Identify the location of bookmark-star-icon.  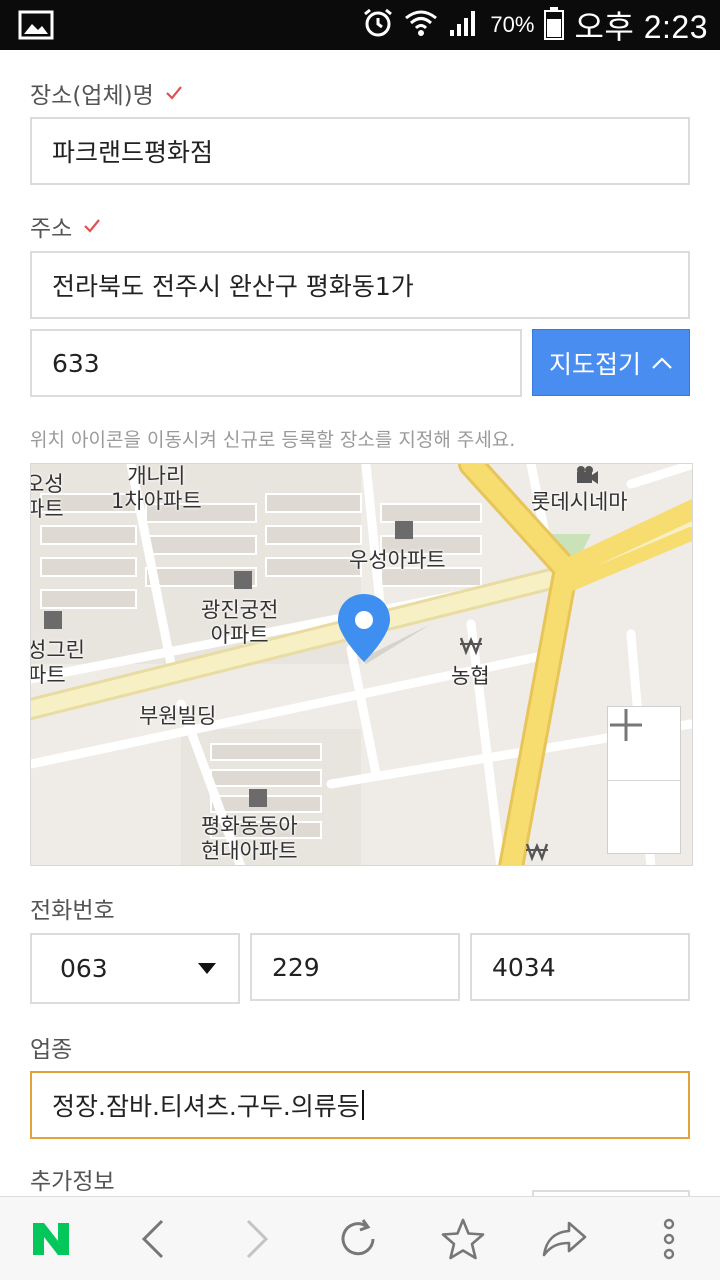
(463, 1239).